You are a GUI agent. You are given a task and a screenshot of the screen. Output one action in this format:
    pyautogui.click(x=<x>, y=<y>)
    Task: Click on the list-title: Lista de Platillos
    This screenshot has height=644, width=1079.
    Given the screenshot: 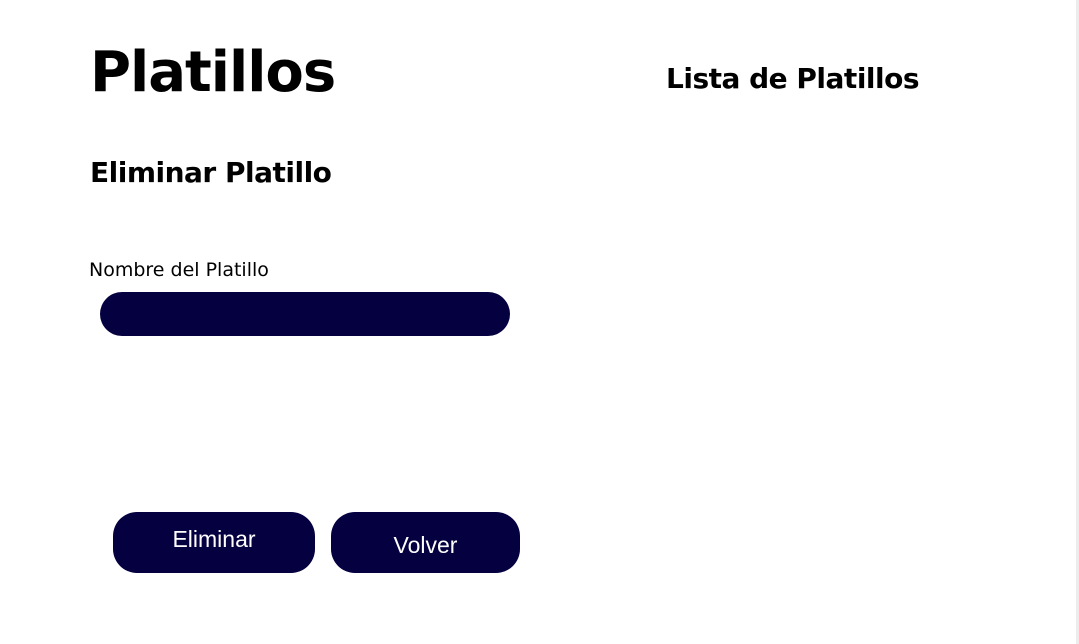 What is the action you would take?
    pyautogui.click(x=793, y=78)
    